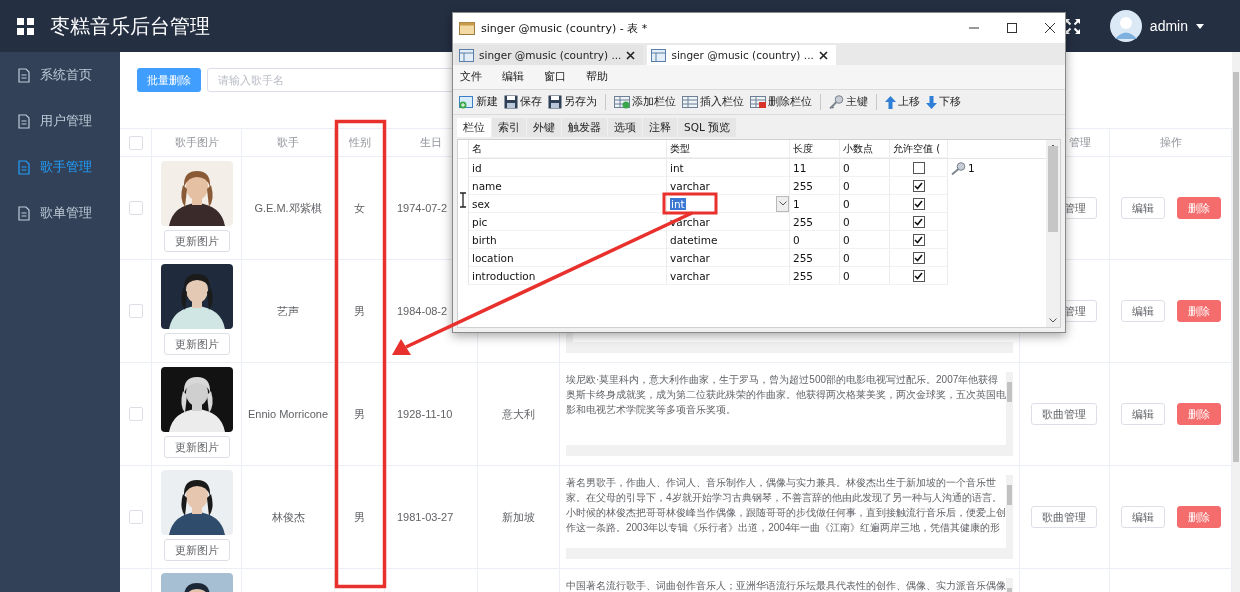 The width and height of the screenshot is (1240, 592). I want to click on type-field: int, so click(721, 203).